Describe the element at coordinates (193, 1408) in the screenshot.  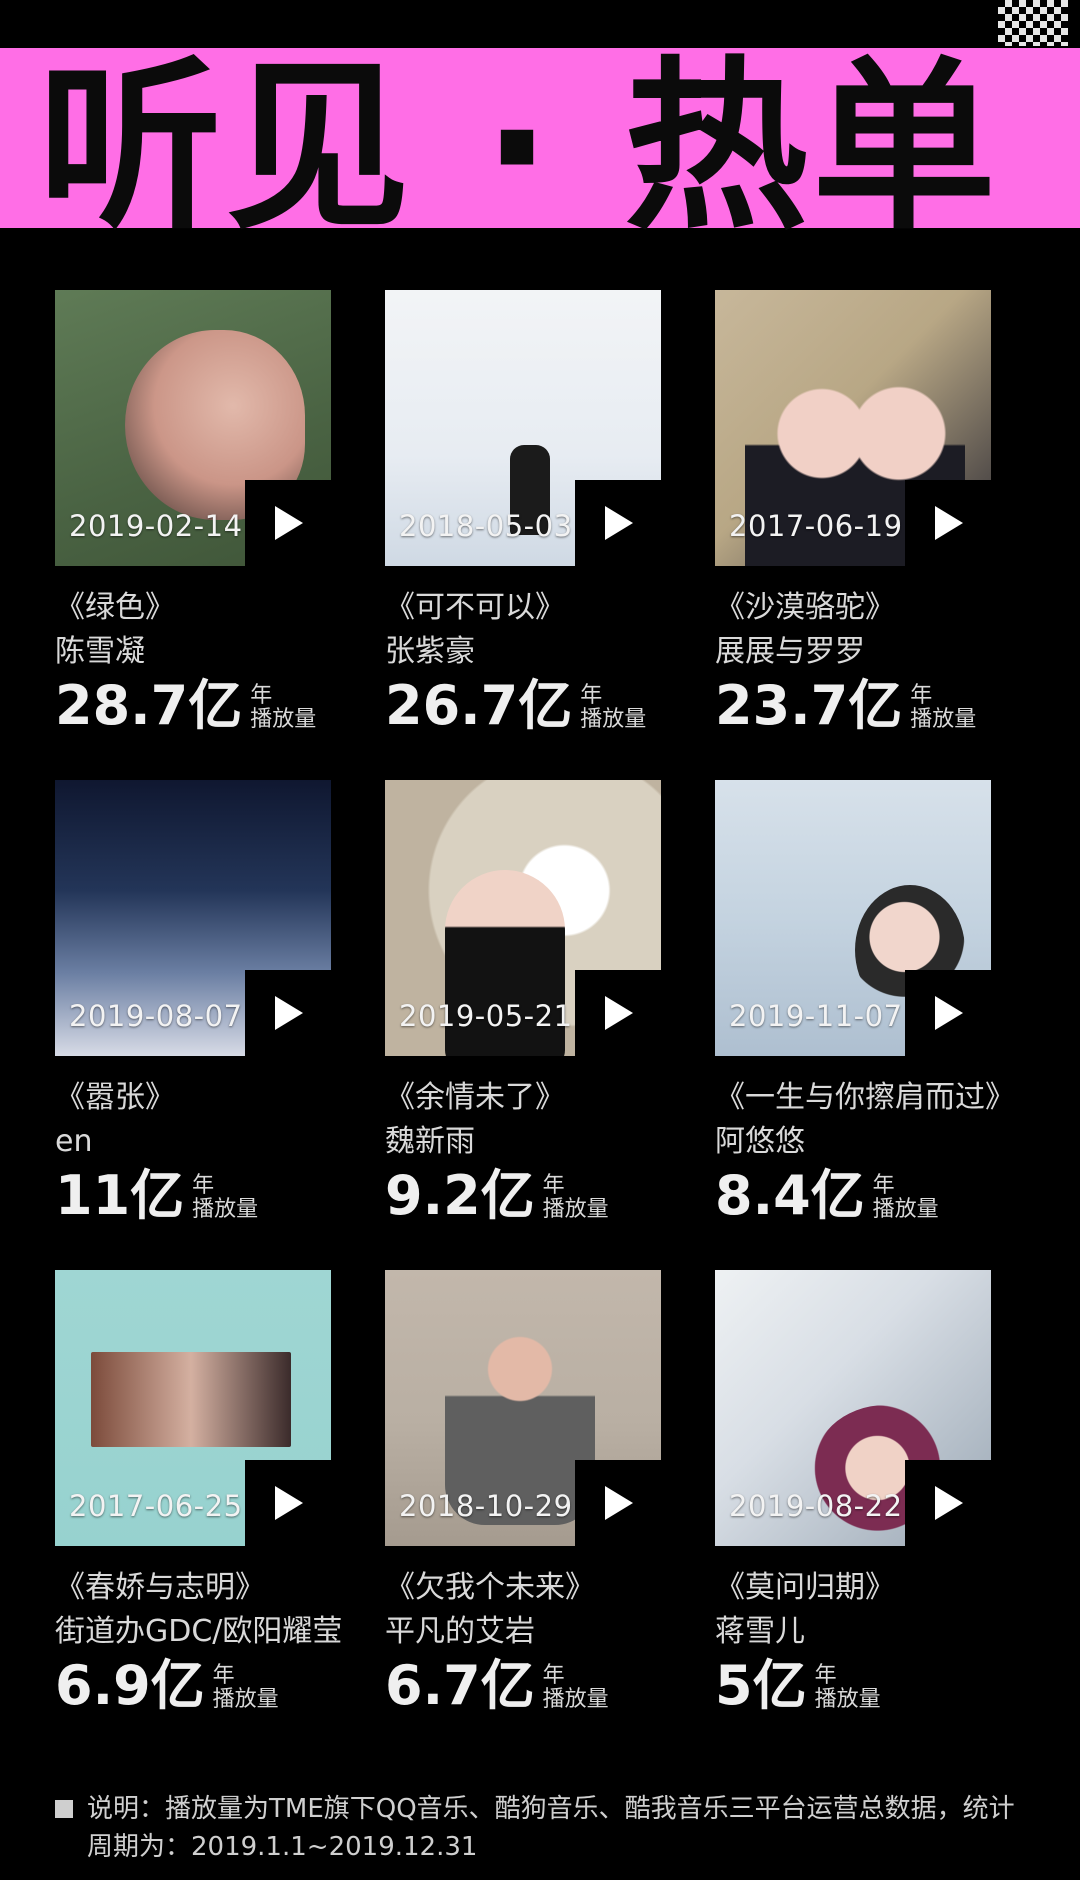
I see `album-cover: 2017-06-25` at that location.